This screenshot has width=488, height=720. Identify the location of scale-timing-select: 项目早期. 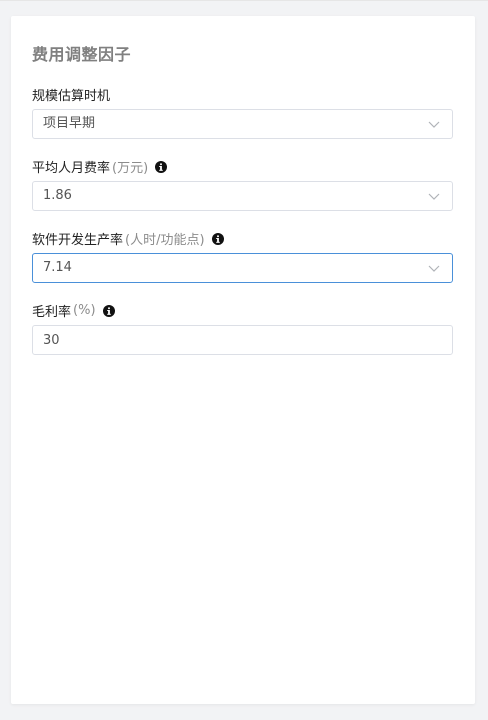
(242, 124).